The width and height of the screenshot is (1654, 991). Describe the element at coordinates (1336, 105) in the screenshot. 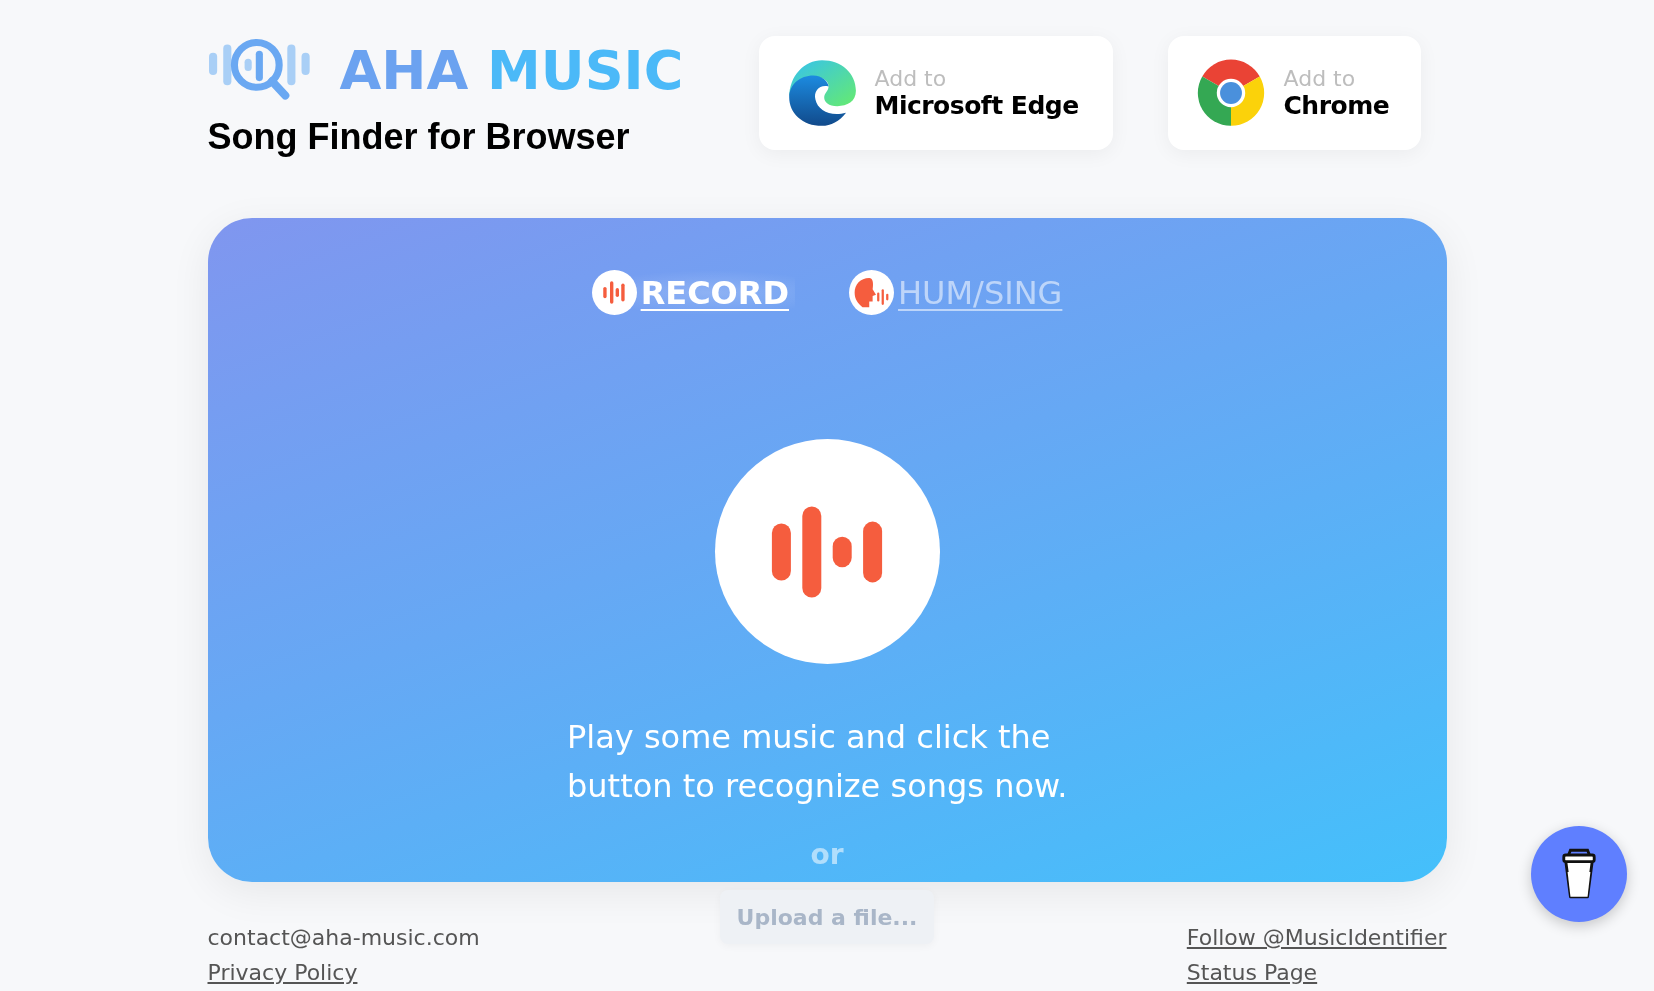

I see `browser-name: Chrome` at that location.